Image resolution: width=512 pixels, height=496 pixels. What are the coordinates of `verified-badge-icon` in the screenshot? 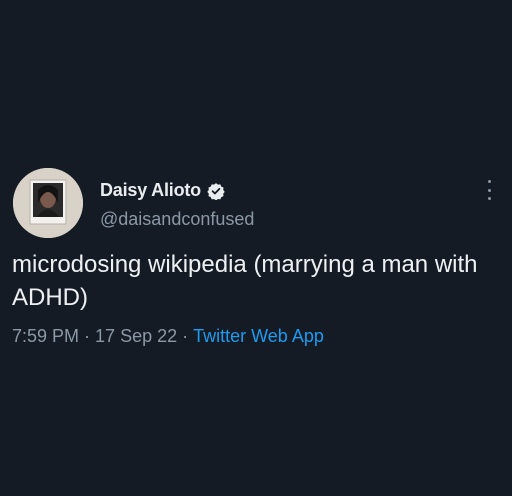 It's located at (216, 191).